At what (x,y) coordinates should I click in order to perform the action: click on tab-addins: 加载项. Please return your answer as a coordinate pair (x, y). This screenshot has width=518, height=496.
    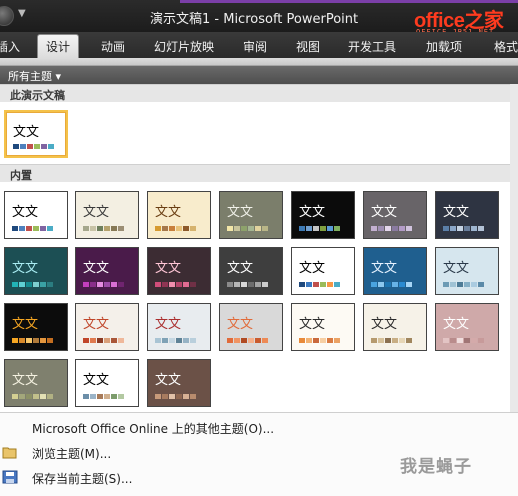
    Looking at the image, I should click on (444, 46).